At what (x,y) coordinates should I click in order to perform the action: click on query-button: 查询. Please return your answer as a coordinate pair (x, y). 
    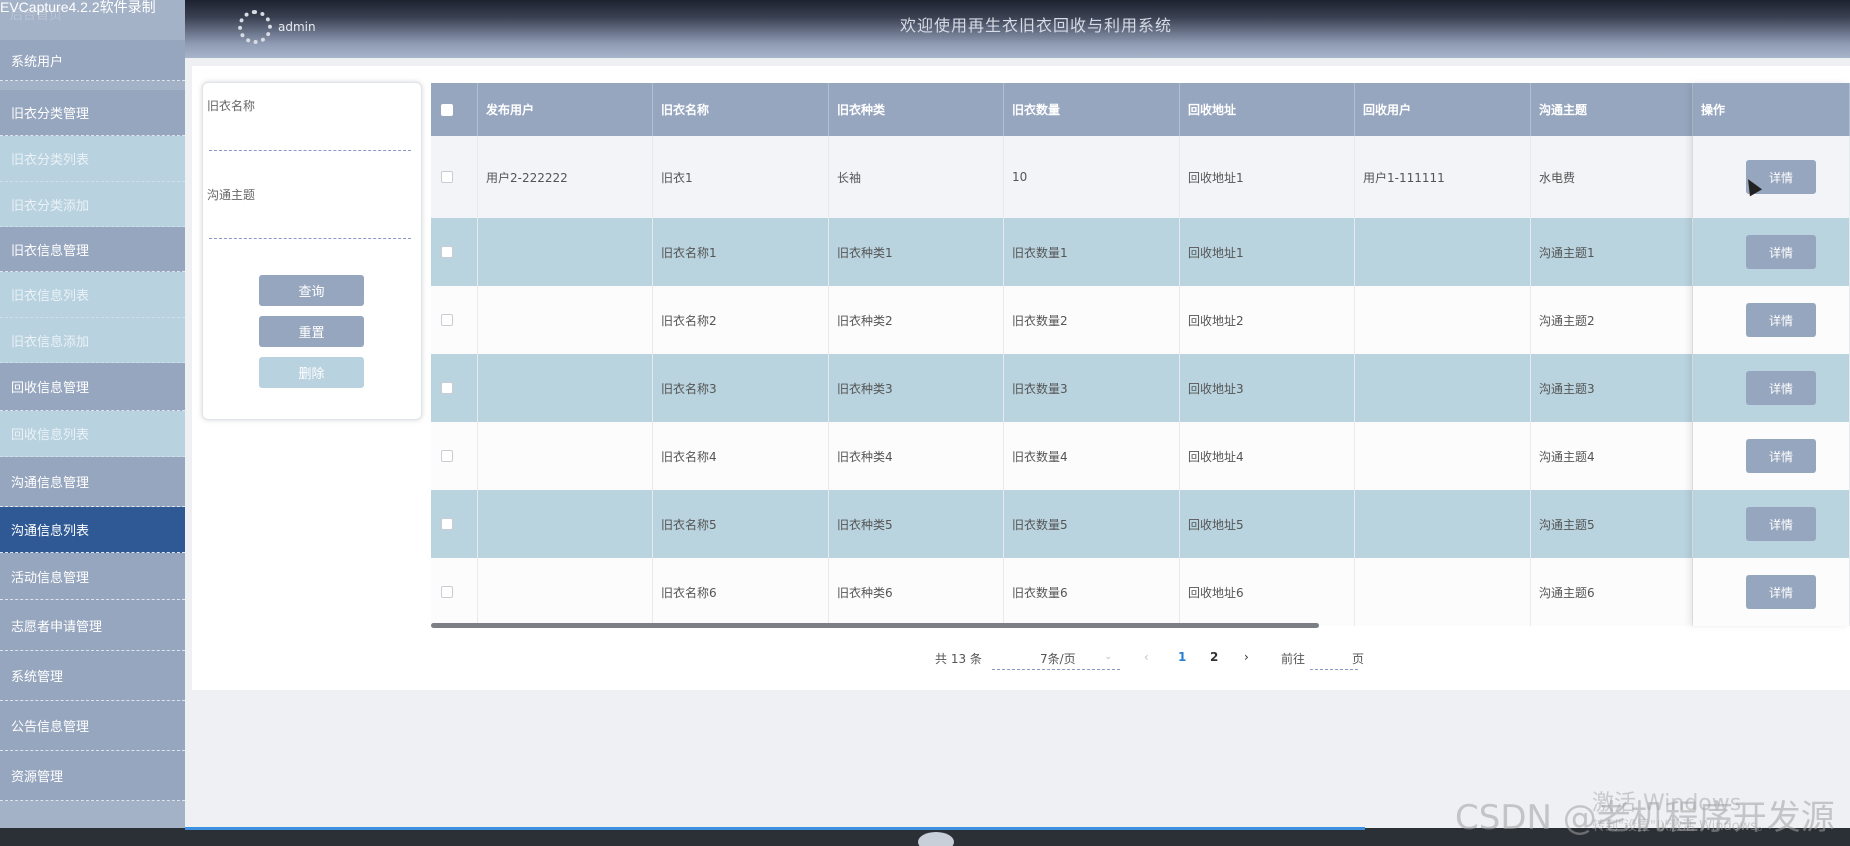
    Looking at the image, I should click on (311, 290).